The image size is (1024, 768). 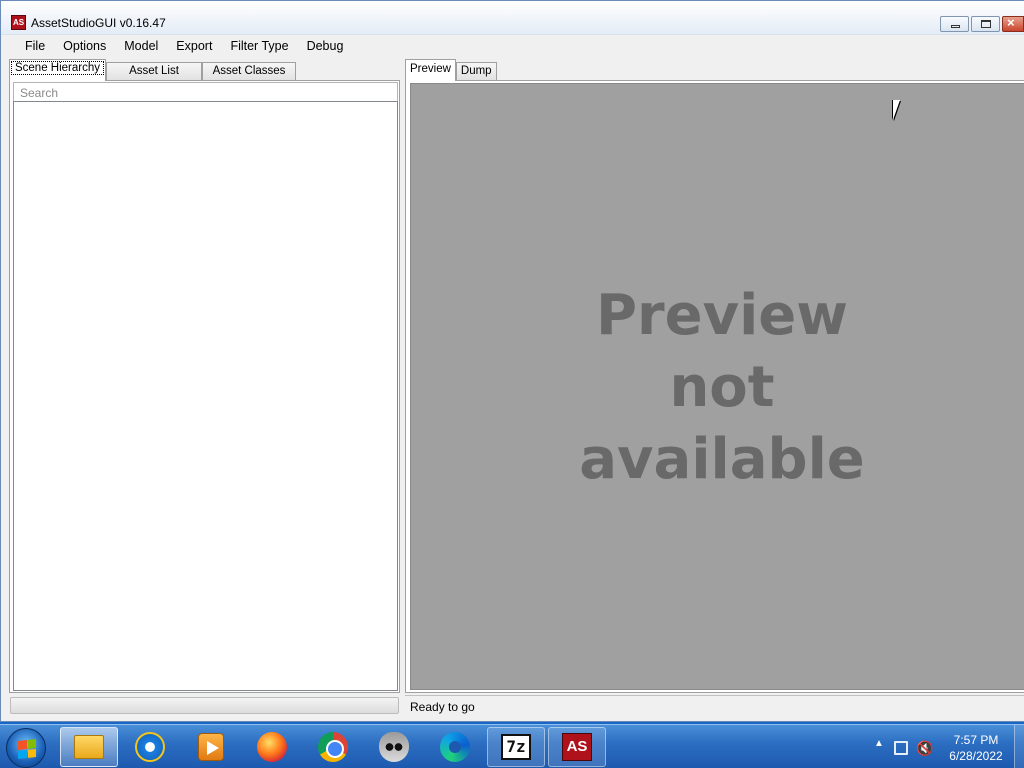 I want to click on tab-asset-classes: Asset Classes, so click(x=249, y=71).